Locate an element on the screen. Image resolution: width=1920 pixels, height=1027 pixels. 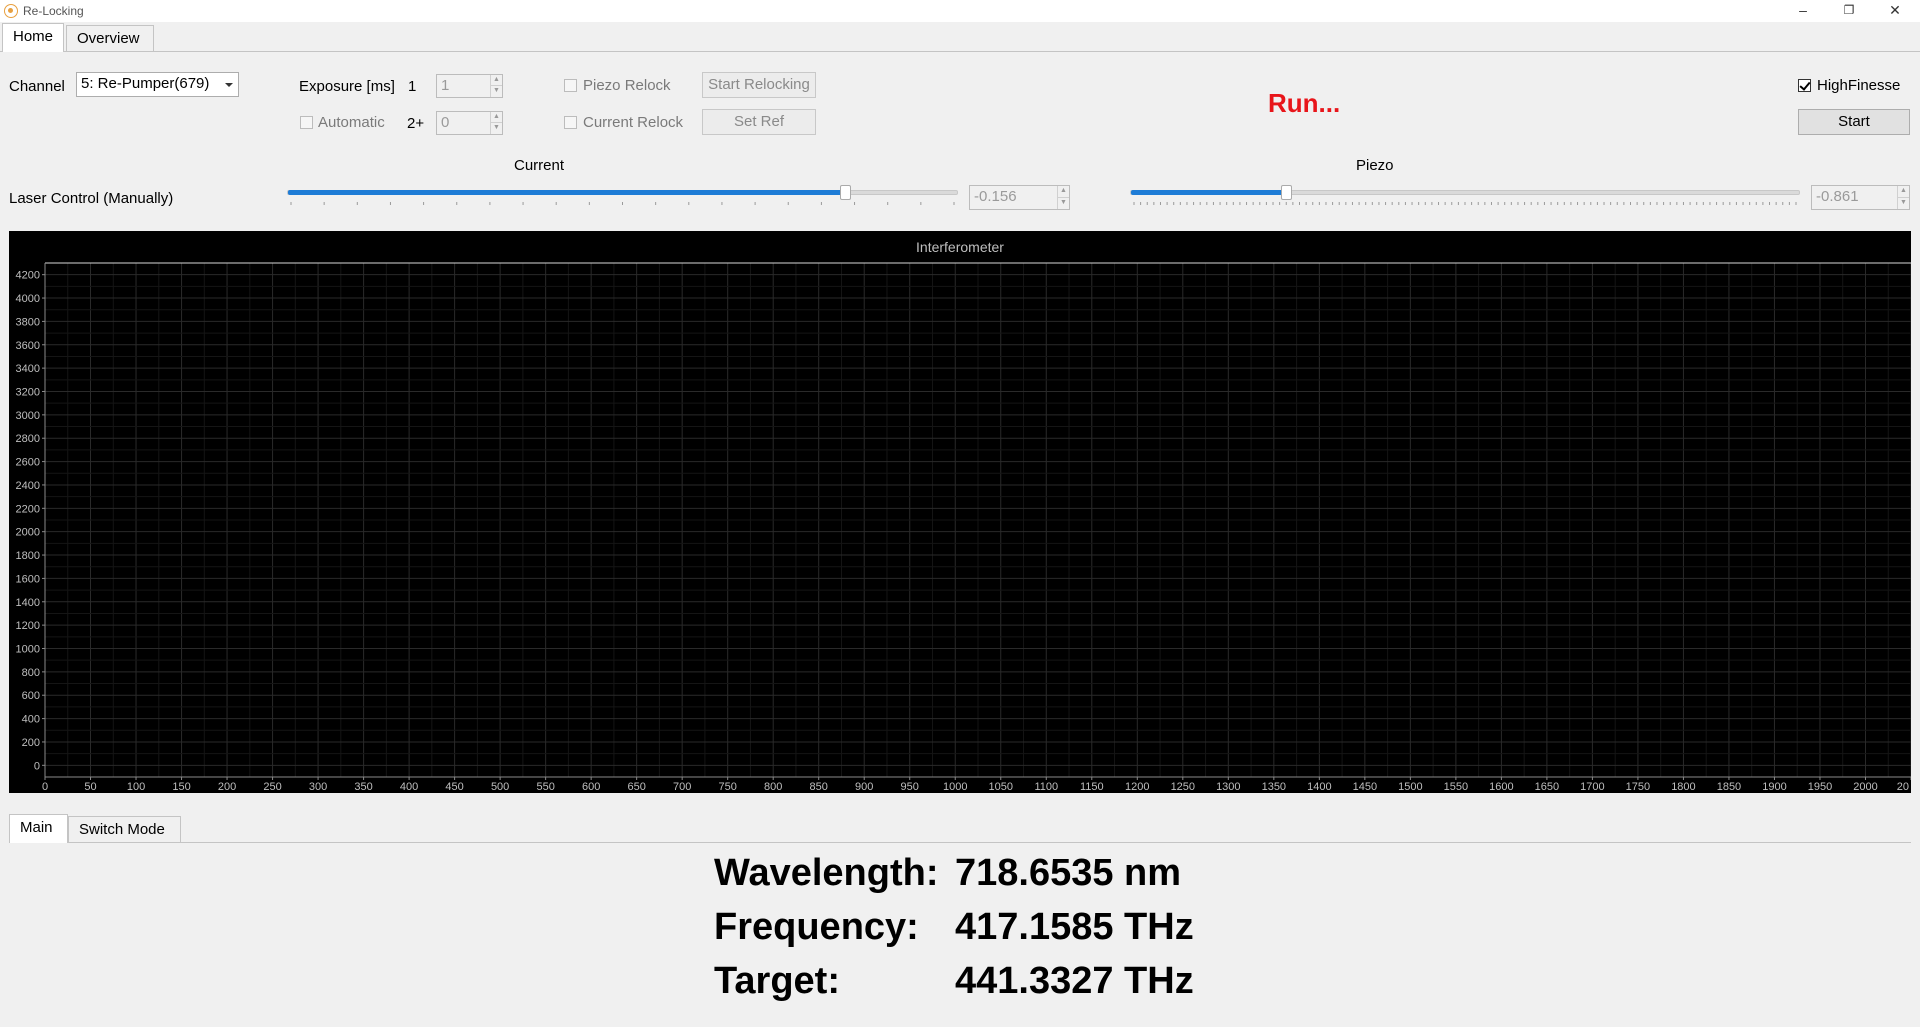
laser-control-label: Laser Control (Manually) is located at coordinates (91, 198).